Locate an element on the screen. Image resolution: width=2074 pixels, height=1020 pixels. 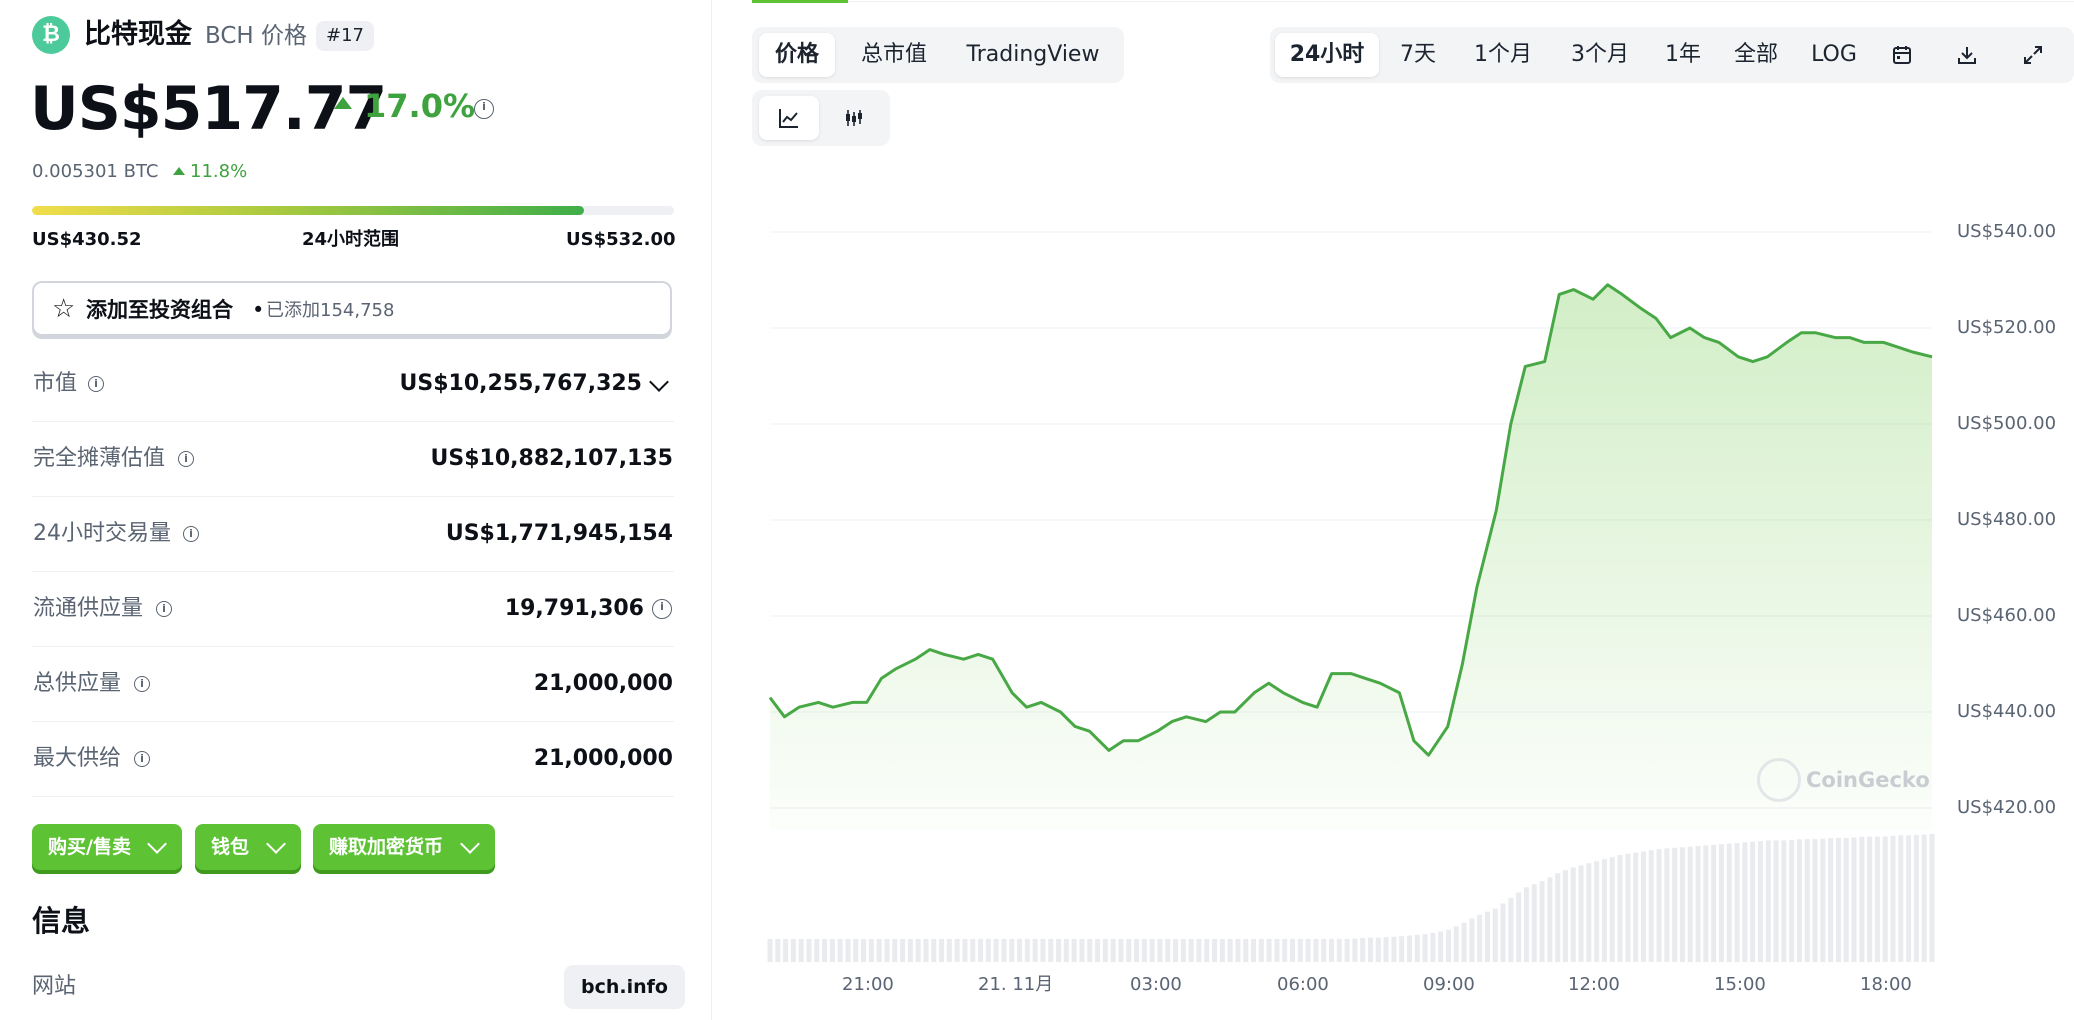
expand-icon is located at coordinates (2033, 55).